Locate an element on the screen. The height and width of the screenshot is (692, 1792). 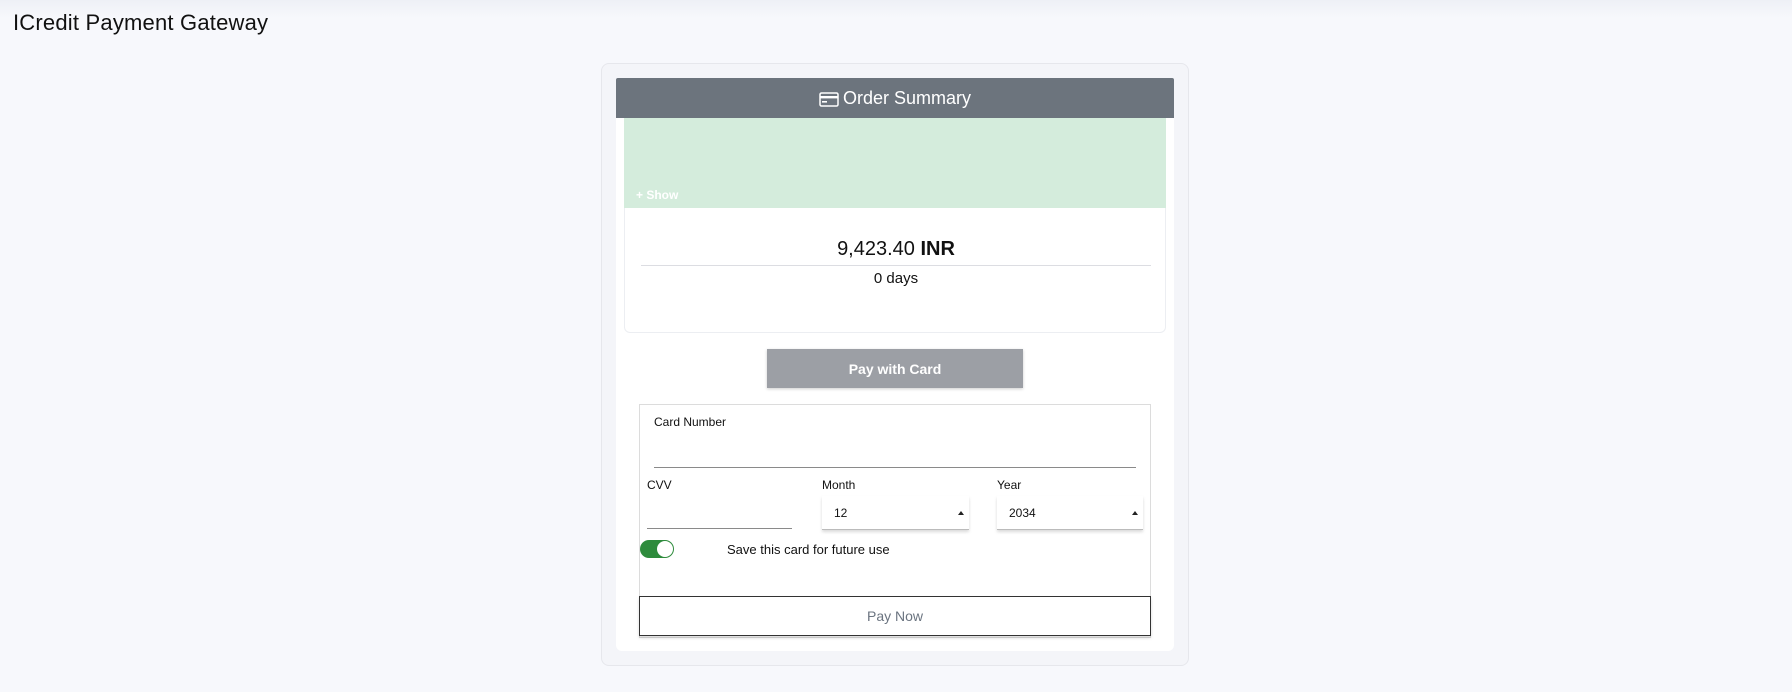
top-shade is located at coordinates (896, 9).